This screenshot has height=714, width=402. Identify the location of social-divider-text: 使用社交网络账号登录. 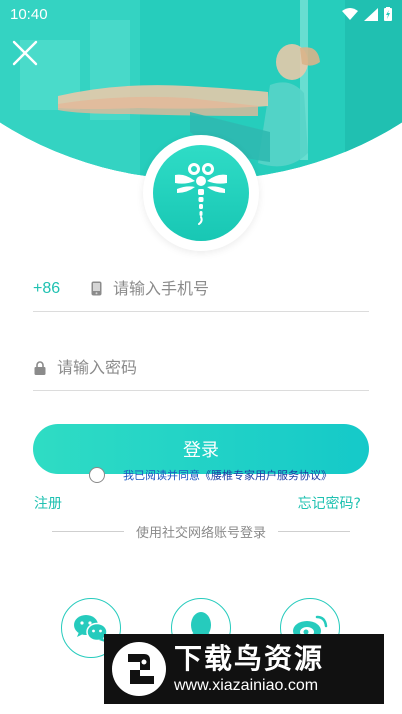
(201, 533).